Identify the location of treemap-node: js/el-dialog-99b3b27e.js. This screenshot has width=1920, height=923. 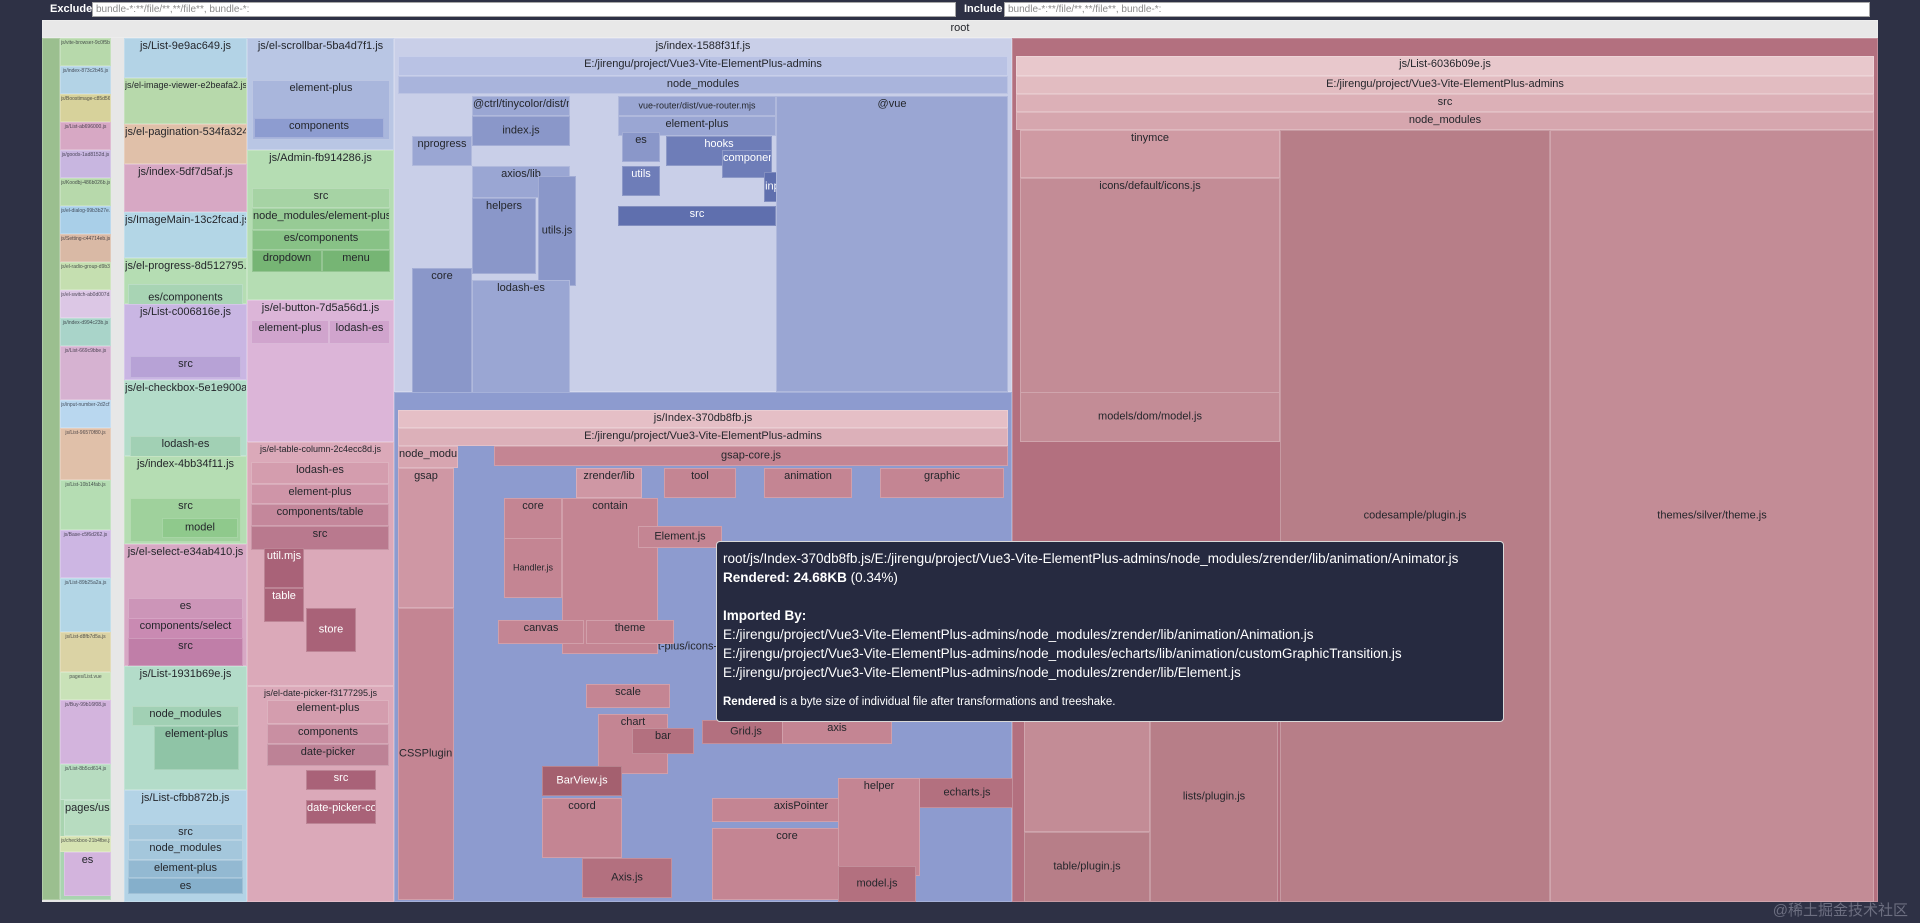
(85, 220).